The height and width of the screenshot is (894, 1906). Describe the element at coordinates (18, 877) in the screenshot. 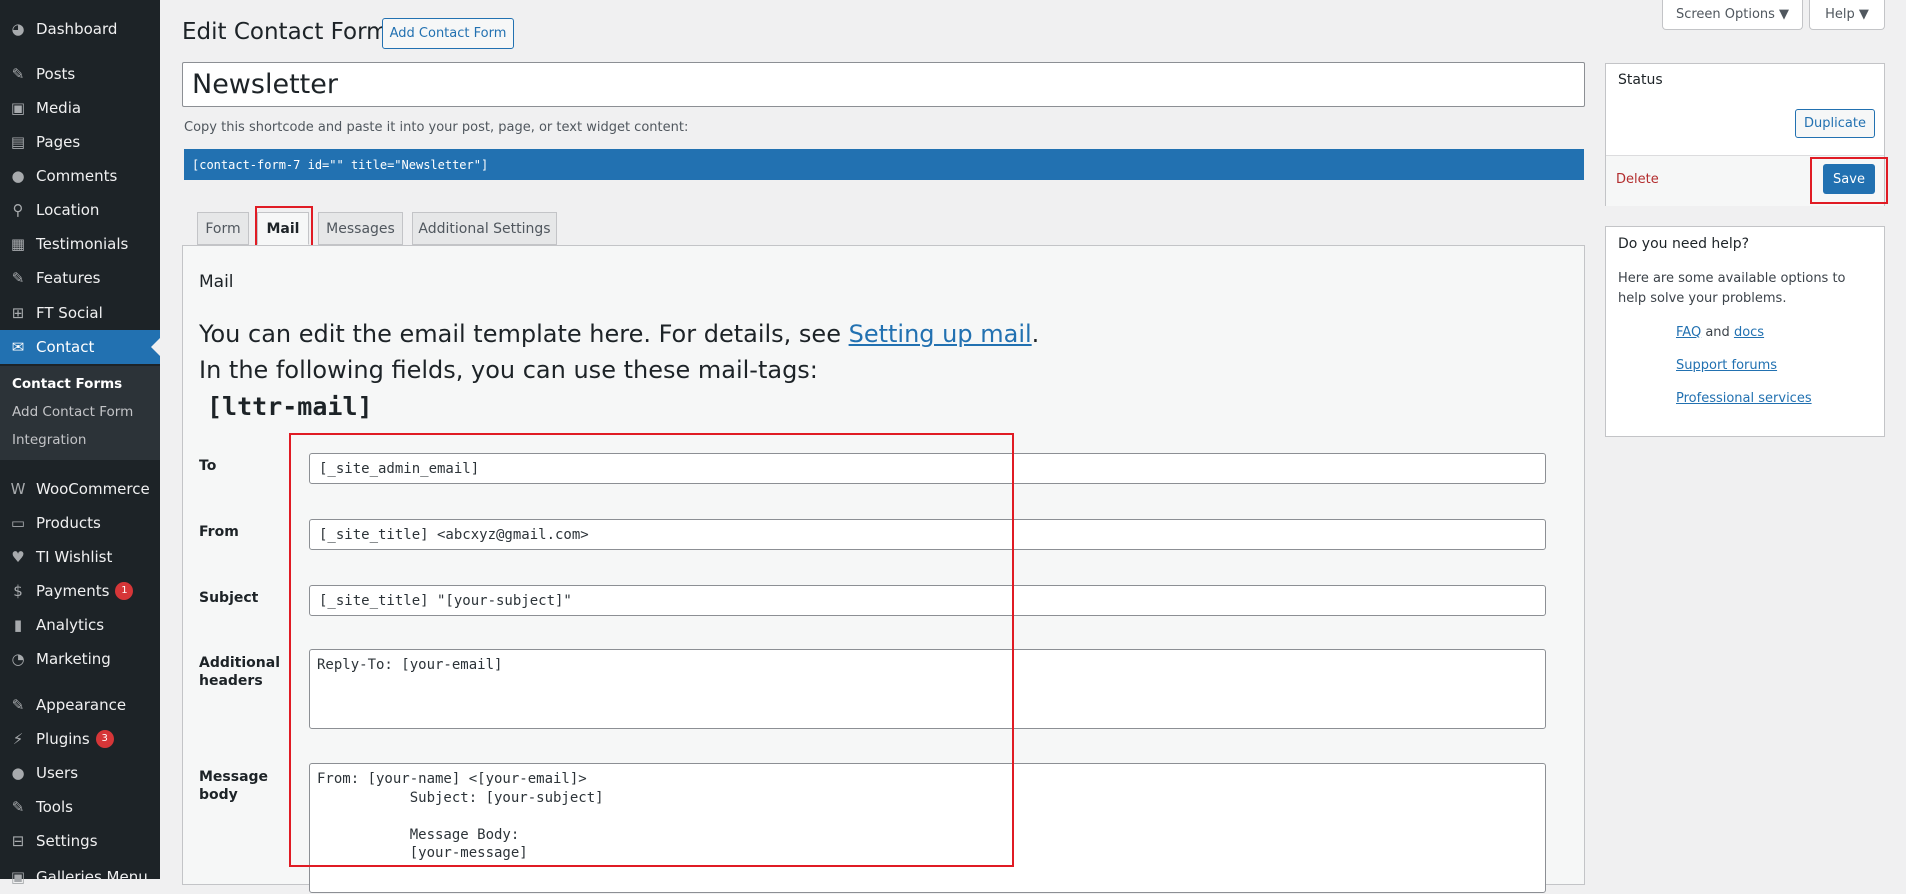

I see `gallery-icon: ▣` at that location.